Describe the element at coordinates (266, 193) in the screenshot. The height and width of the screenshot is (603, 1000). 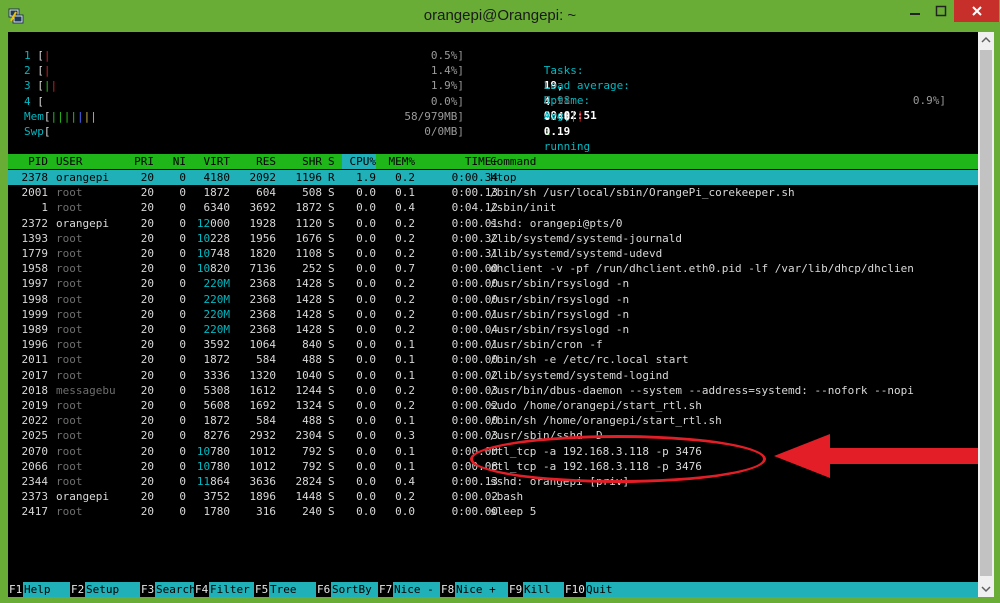
I see `cell-res: 604` at that location.